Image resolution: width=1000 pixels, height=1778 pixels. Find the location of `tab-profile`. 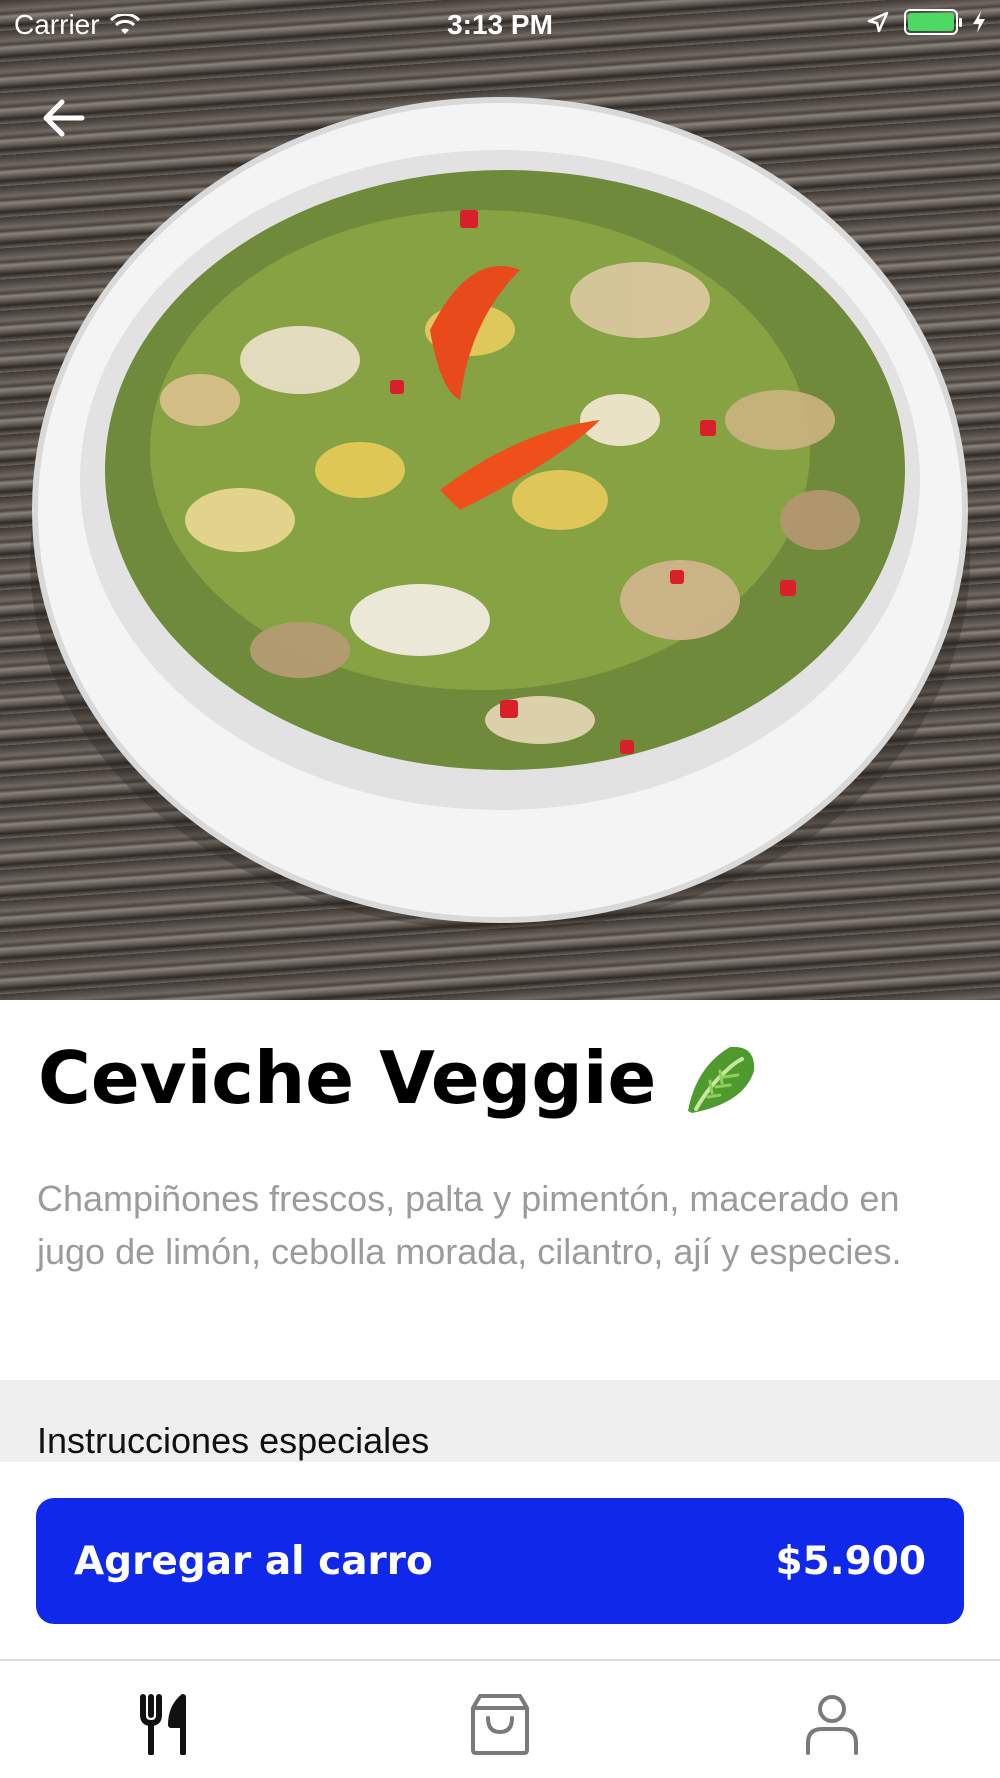

tab-profile is located at coordinates (832, 1724).